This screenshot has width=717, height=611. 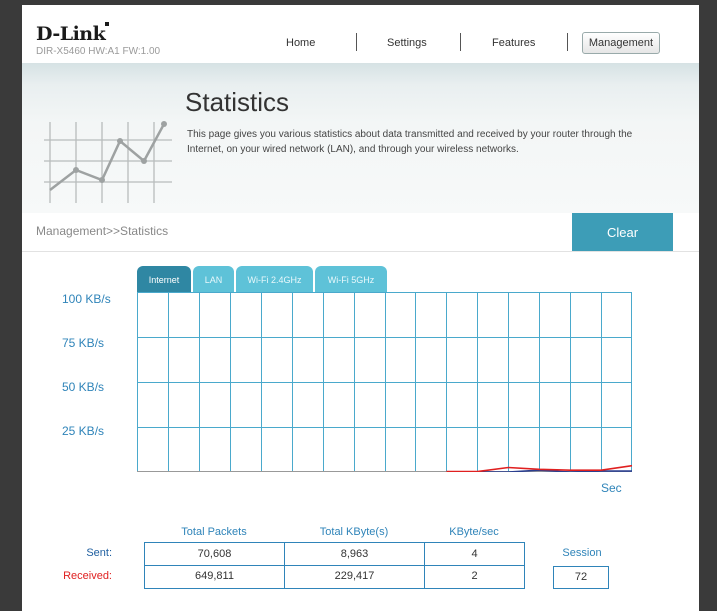 What do you see at coordinates (83, 343) in the screenshot?
I see `y-tick-label: 75 KB/s` at bounding box center [83, 343].